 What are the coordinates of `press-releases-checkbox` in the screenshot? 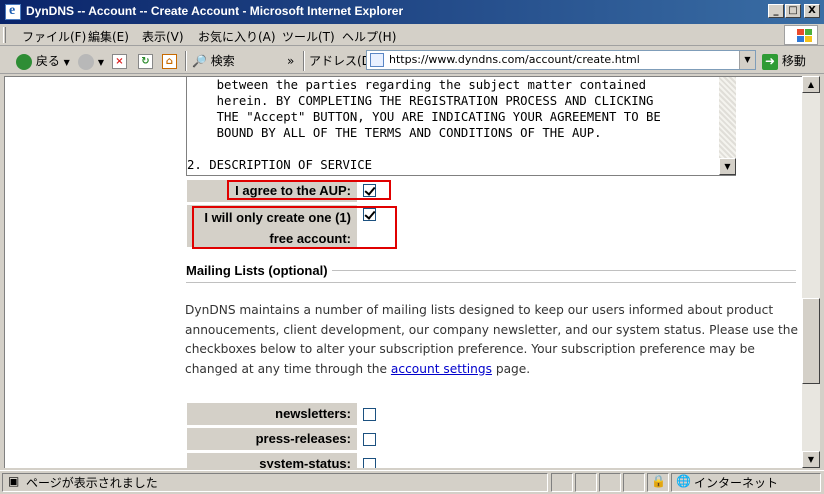 It's located at (369, 439).